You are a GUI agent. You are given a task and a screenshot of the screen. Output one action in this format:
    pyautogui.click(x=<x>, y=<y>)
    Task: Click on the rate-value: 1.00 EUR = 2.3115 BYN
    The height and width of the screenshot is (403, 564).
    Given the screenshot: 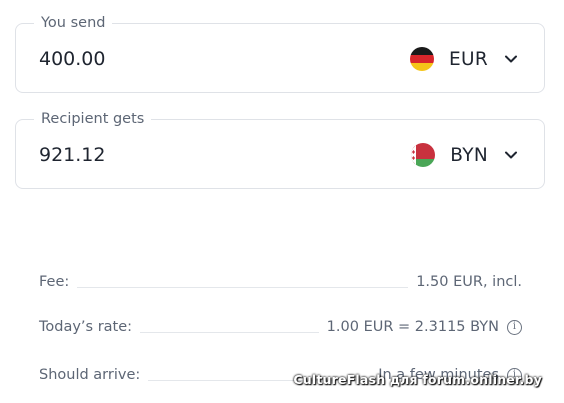 What is the action you would take?
    pyautogui.click(x=412, y=327)
    